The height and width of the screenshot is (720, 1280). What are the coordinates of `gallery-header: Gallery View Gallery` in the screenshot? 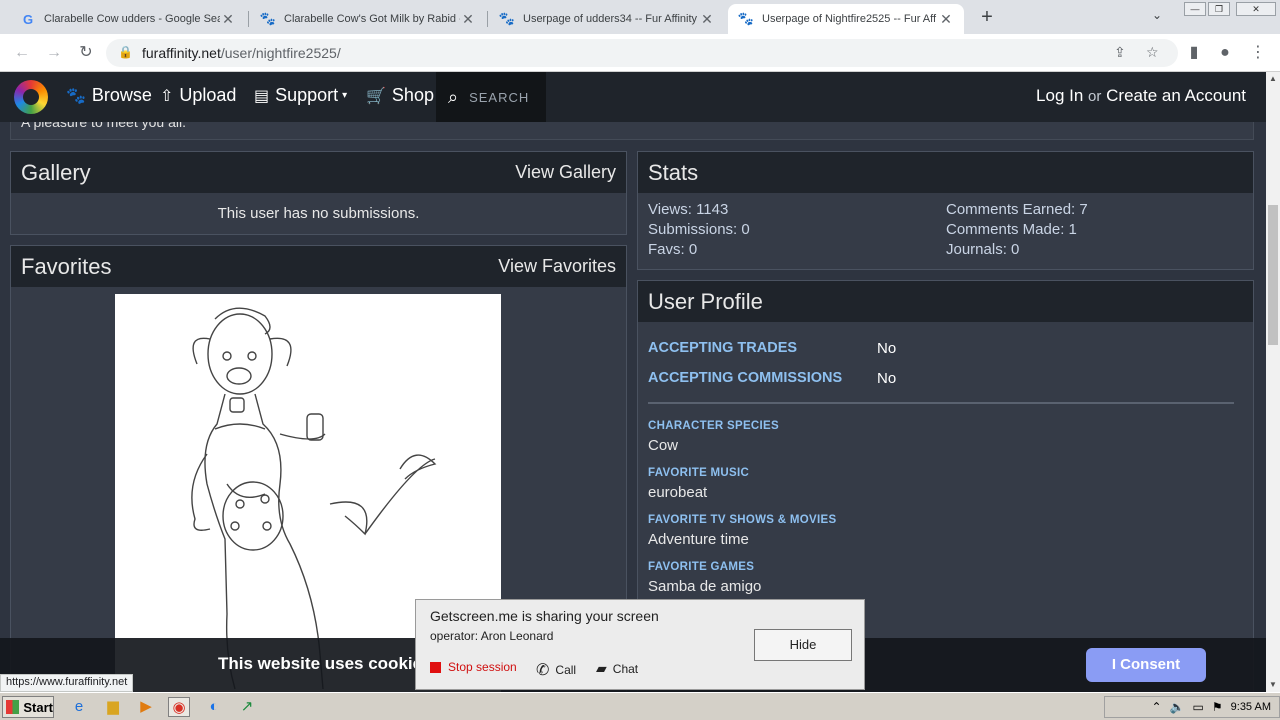 It's located at (318, 172).